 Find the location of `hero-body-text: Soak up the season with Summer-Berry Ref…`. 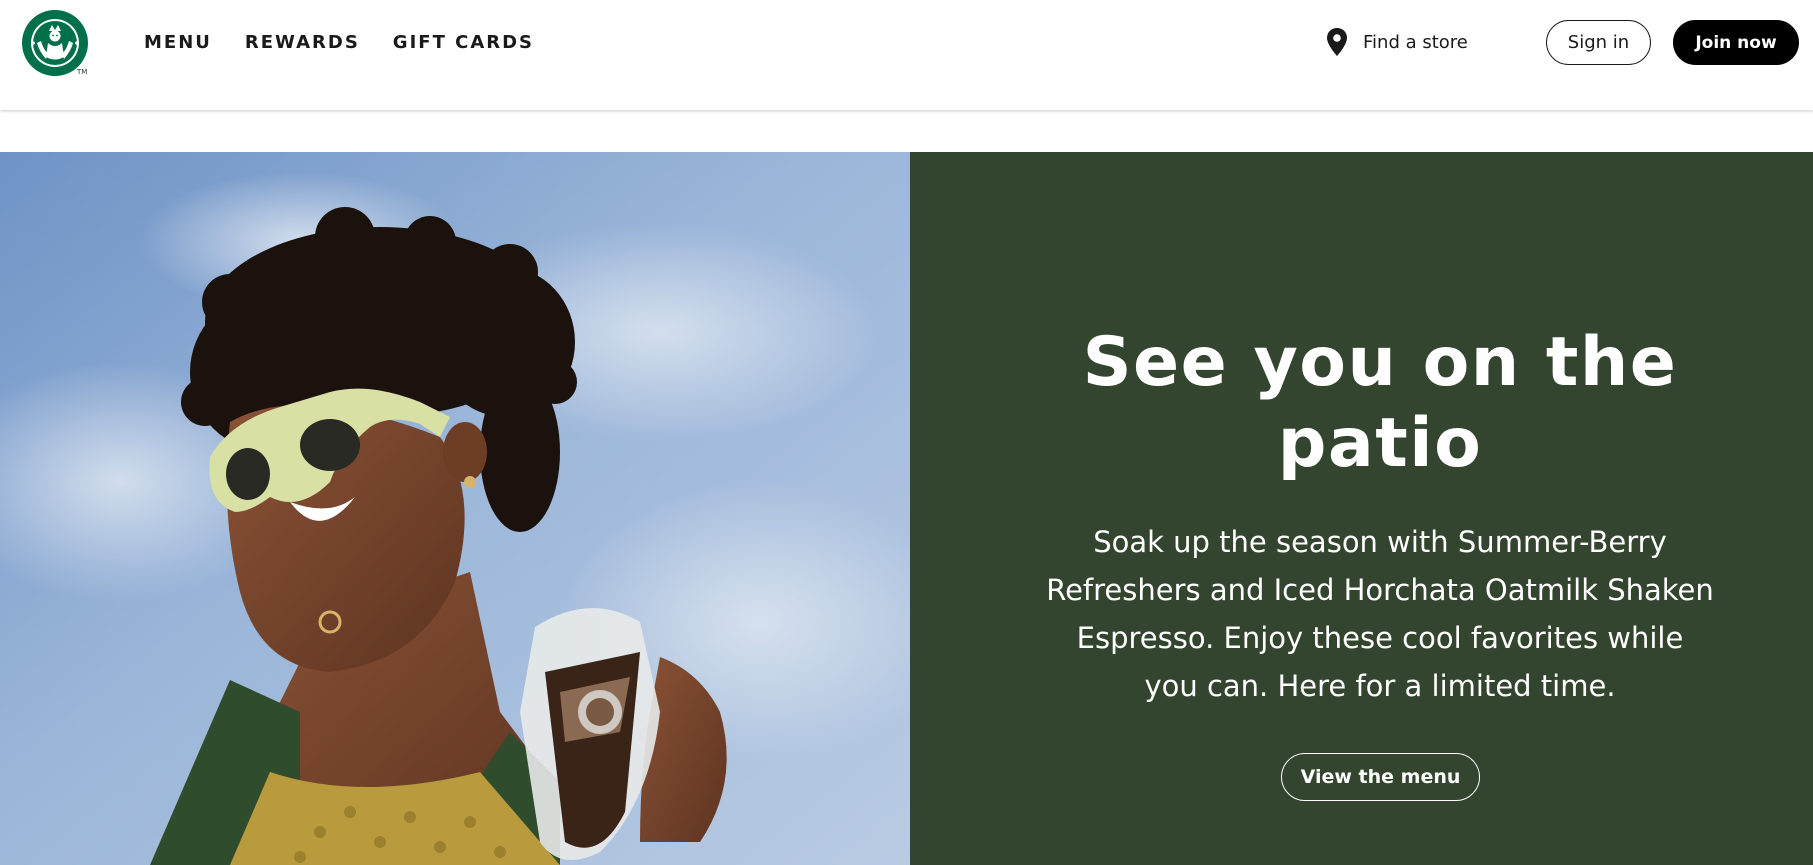

hero-body-text: Soak up the season with Summer-Berry Ref… is located at coordinates (1380, 614).